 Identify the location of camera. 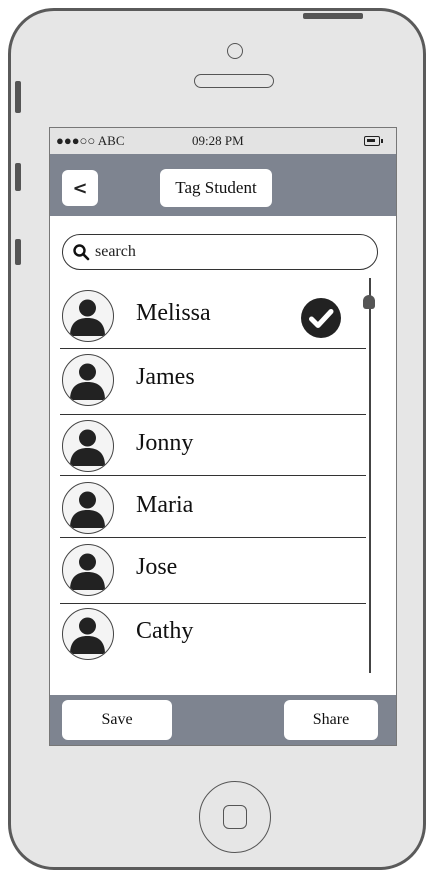
(235, 51).